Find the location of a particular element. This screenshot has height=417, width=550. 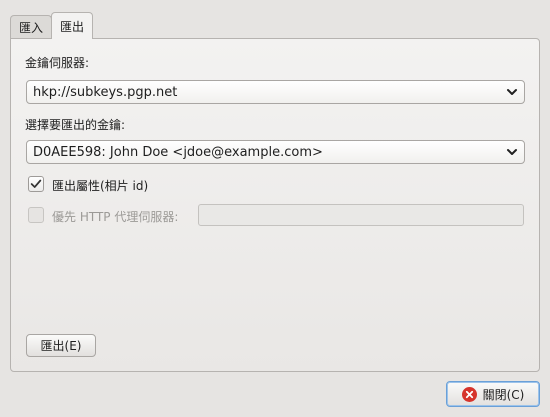

keyserver-value: hkp://subkeys.pgp.net is located at coordinates (105, 92).